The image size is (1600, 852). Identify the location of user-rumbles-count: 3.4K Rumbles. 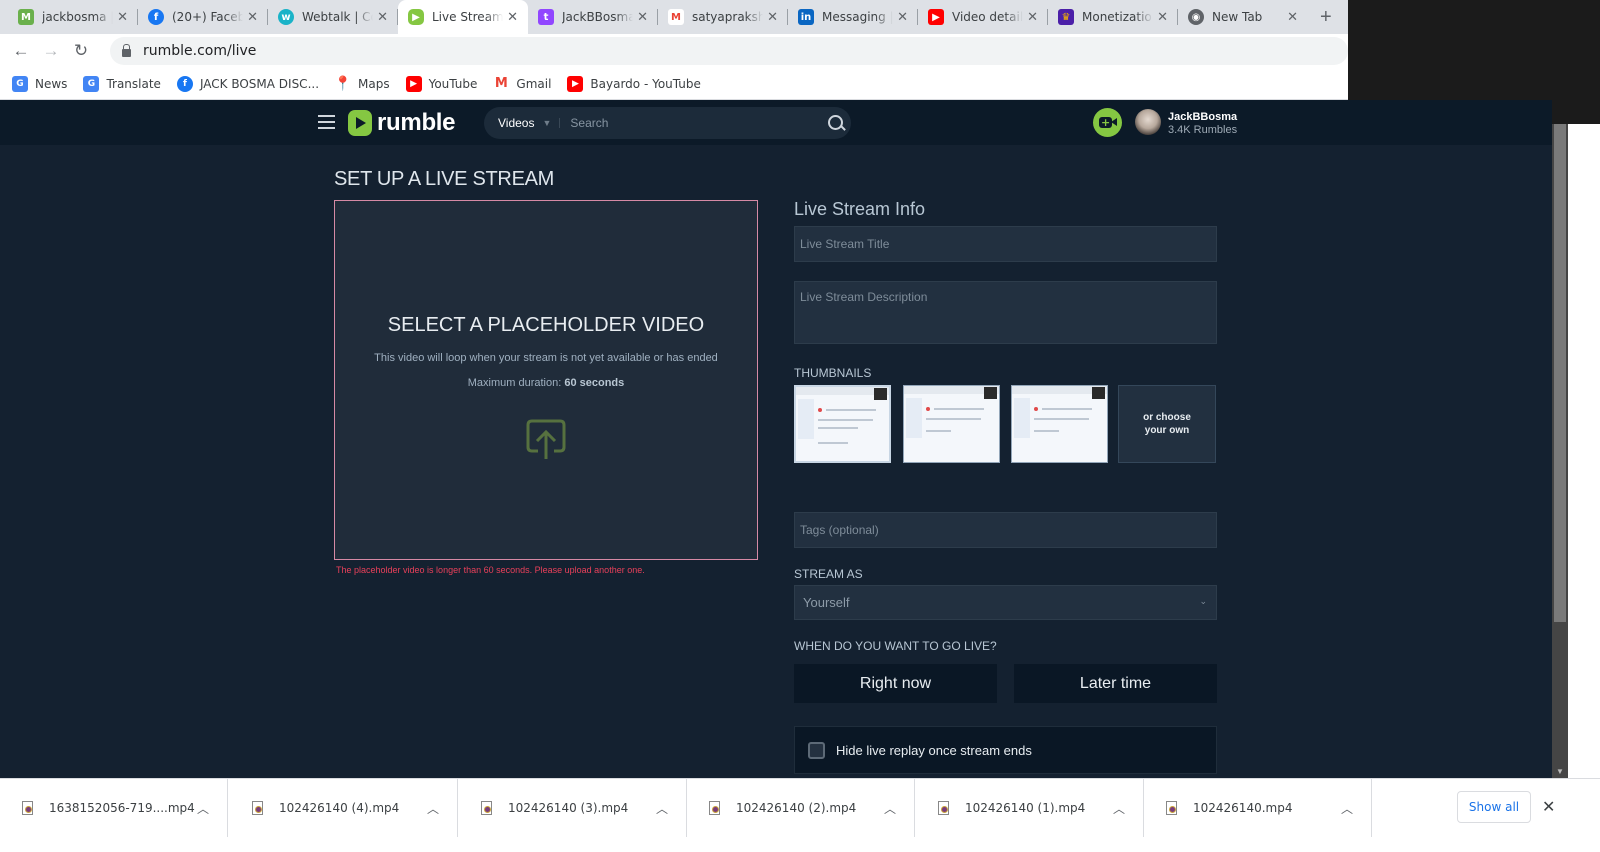
(1203, 130).